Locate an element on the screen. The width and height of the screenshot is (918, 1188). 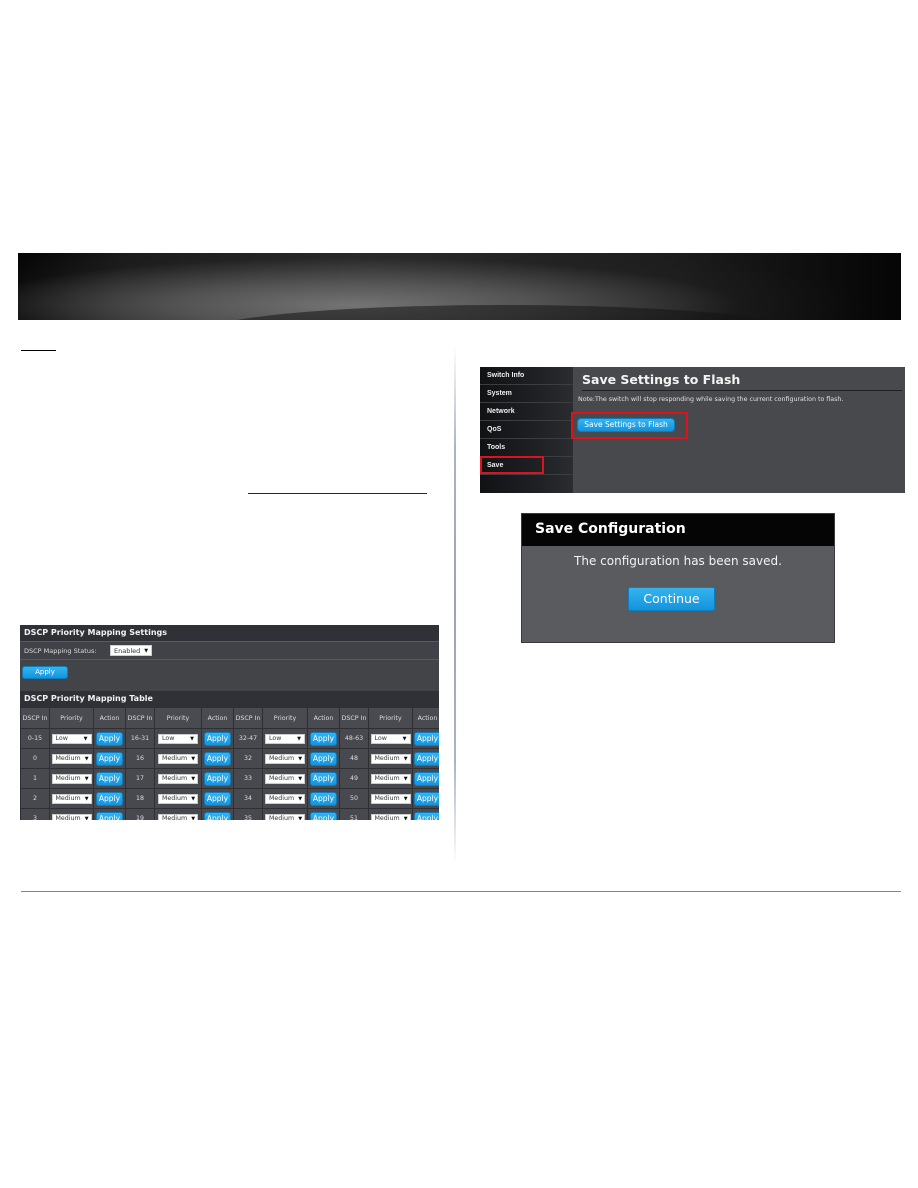
save-button-highlight: Save Settings to Flash is located at coordinates (629, 425).